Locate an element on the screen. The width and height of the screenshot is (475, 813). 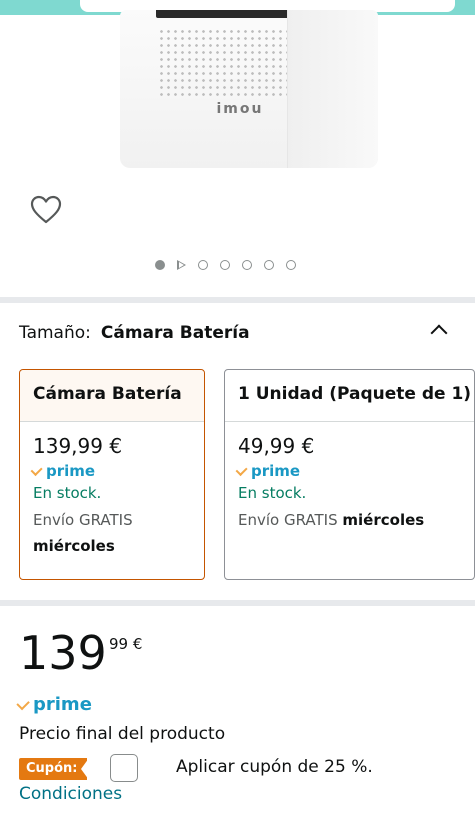
camera-mount is located at coordinates (332, 89).